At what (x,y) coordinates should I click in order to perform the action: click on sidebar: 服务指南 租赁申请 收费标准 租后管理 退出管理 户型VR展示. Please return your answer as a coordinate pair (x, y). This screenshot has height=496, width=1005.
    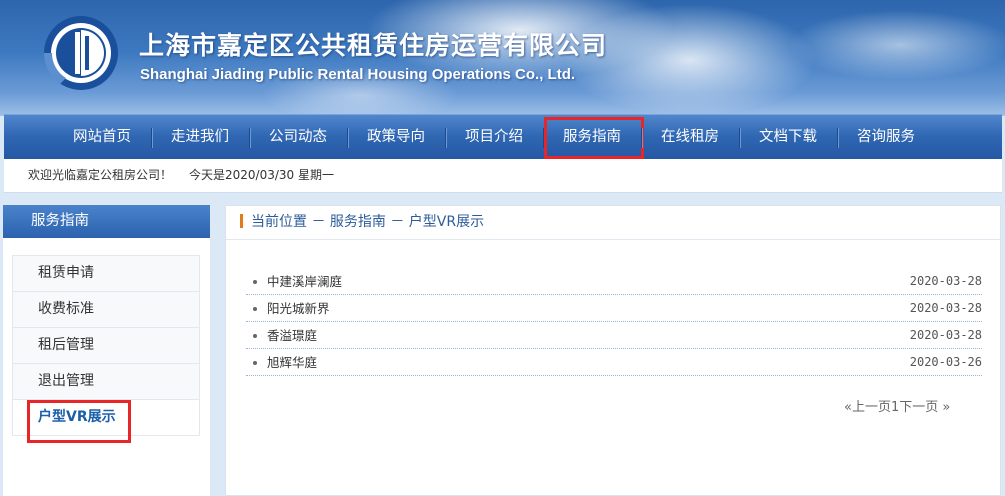
    Looking at the image, I should click on (106, 350).